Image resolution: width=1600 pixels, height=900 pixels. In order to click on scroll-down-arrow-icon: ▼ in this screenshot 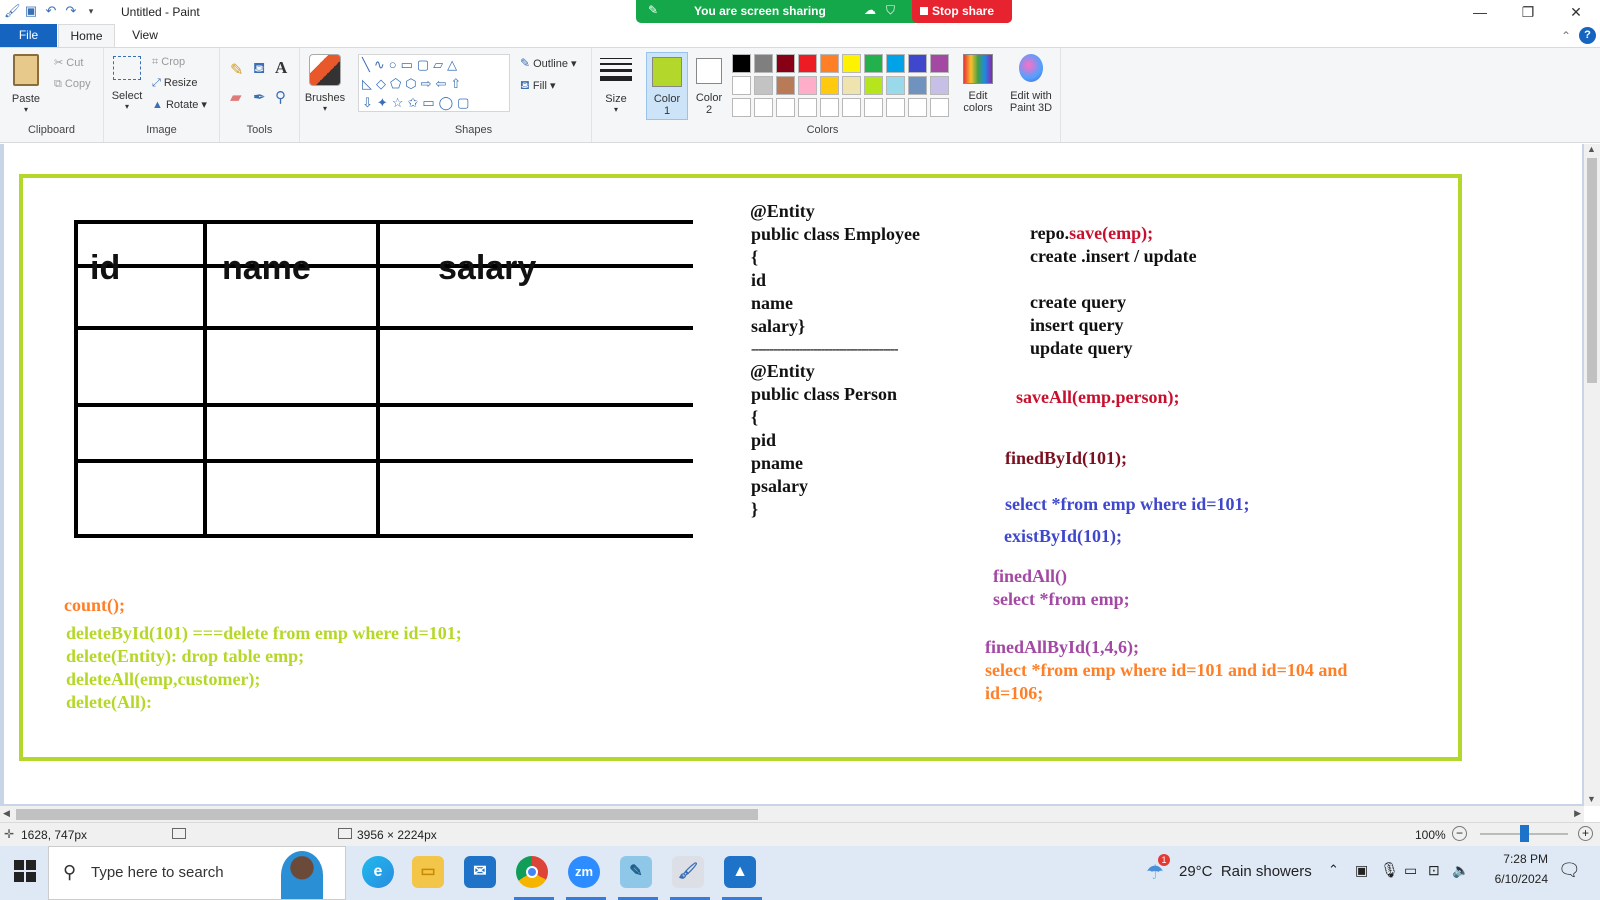, I will do `click(1591, 799)`.